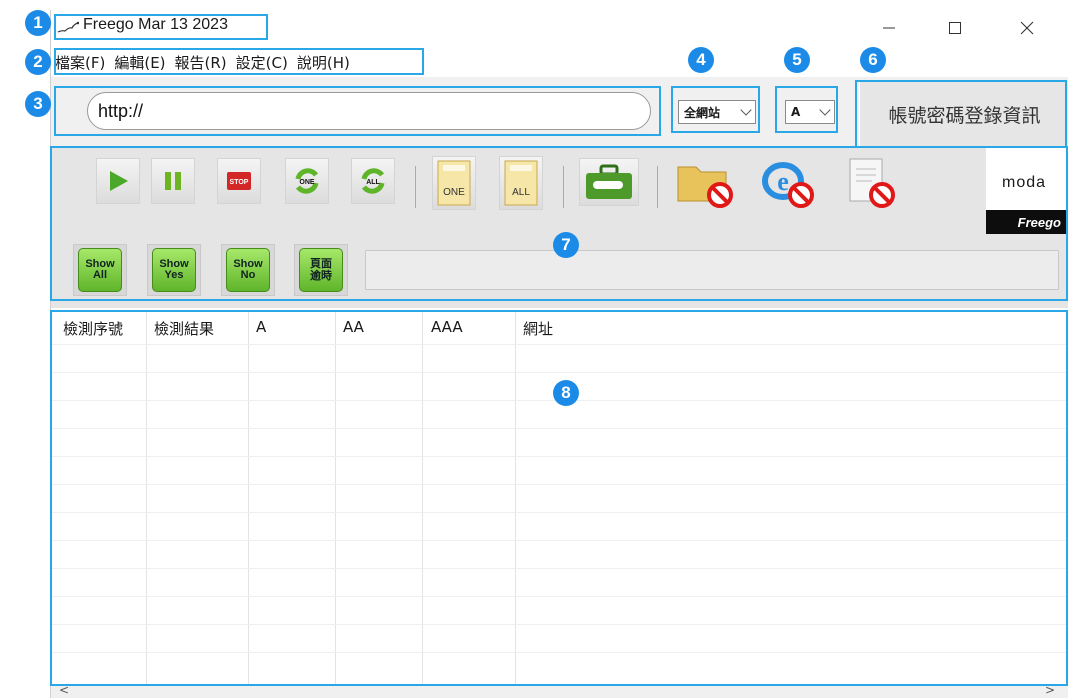  I want to click on show-no-label: Show No, so click(248, 269).